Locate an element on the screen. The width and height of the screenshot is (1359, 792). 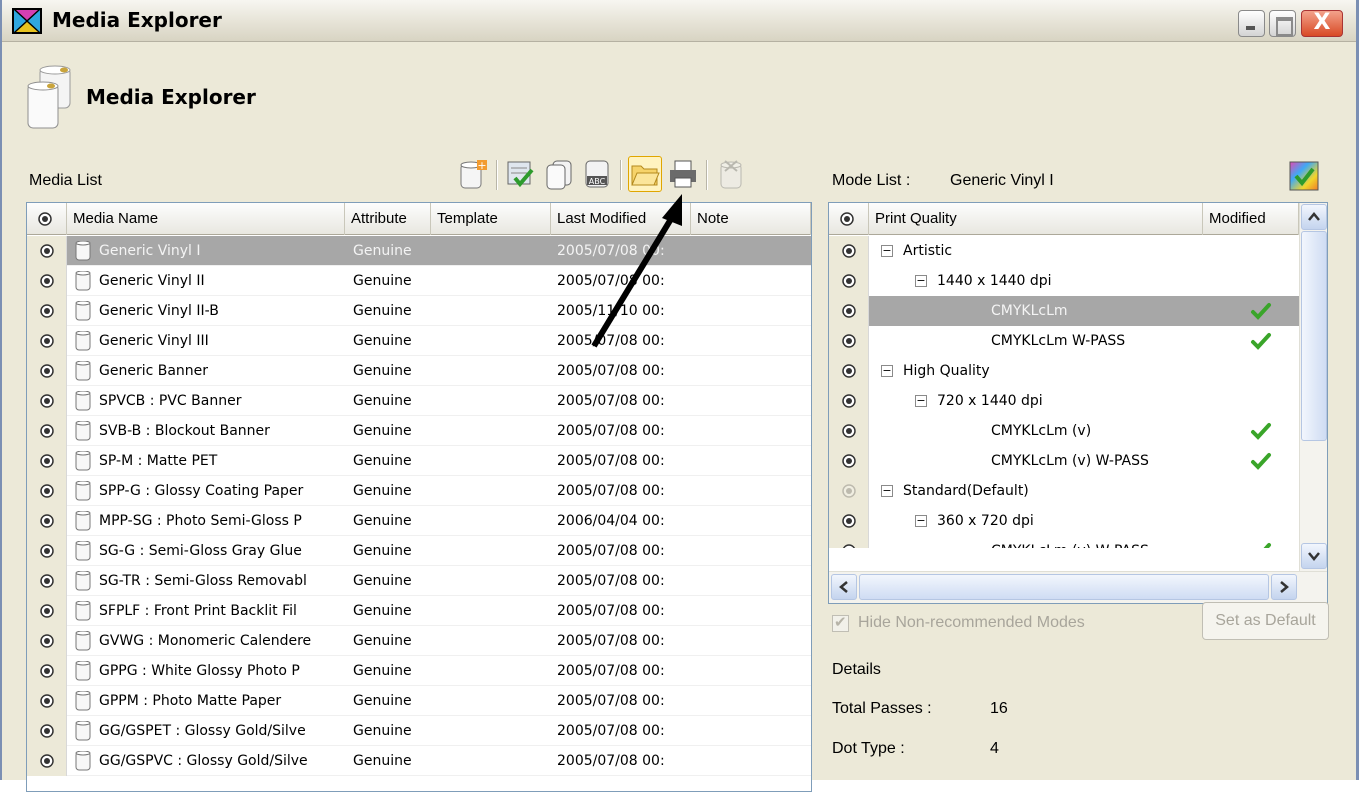
table-row: Generic Banner Genuine 2005/07/08 00: is located at coordinates (419, 371).